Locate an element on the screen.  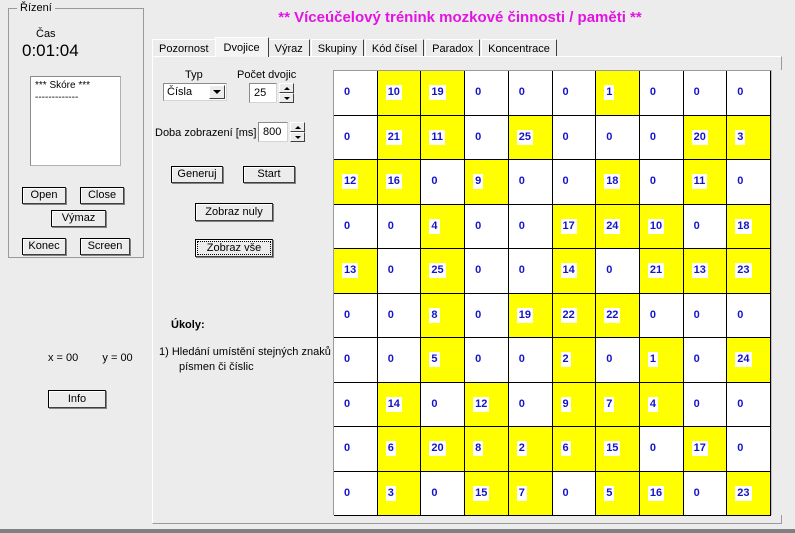
show-zeros-button: Zobraz nuly is located at coordinates (234, 212).